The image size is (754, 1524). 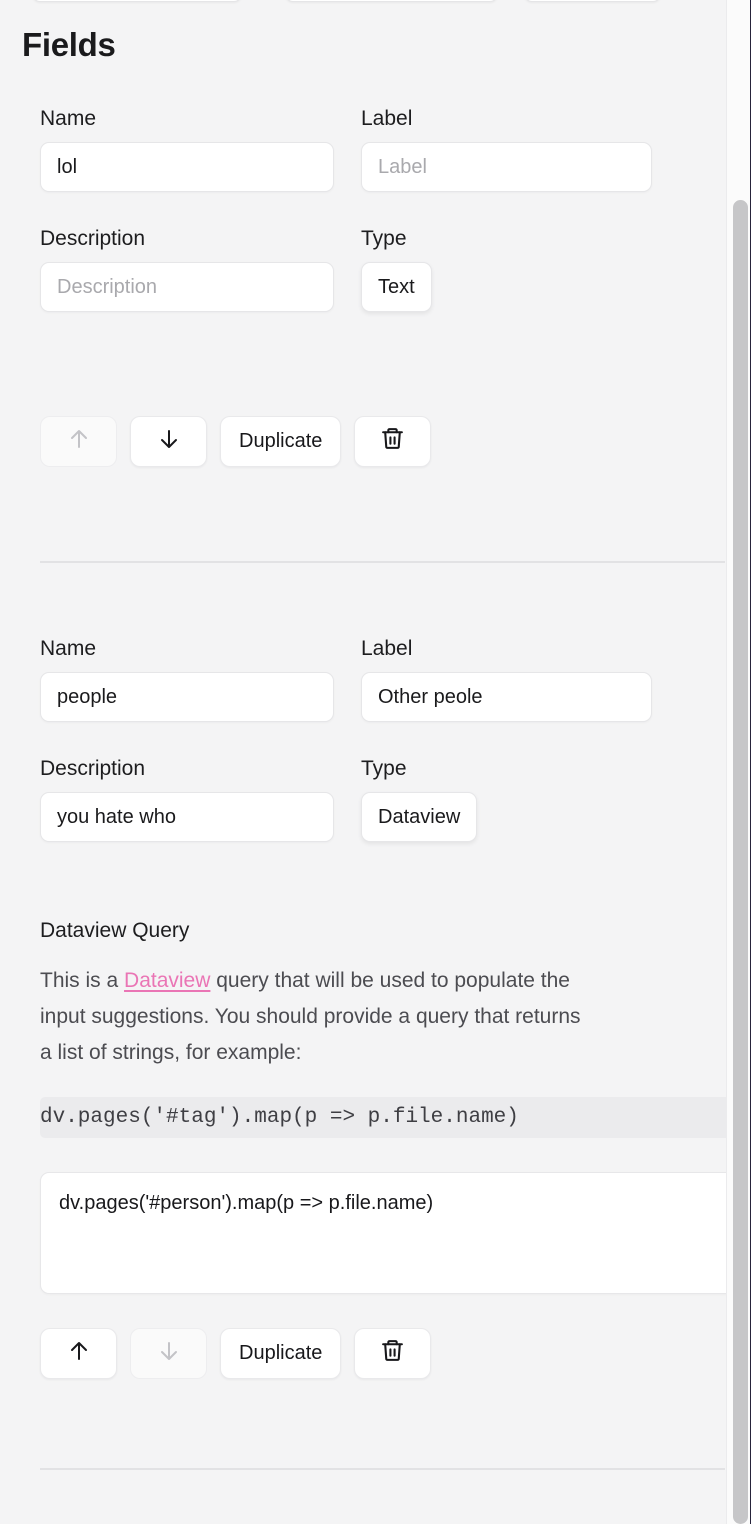 I want to click on field-type-select: Text, so click(x=396, y=287).